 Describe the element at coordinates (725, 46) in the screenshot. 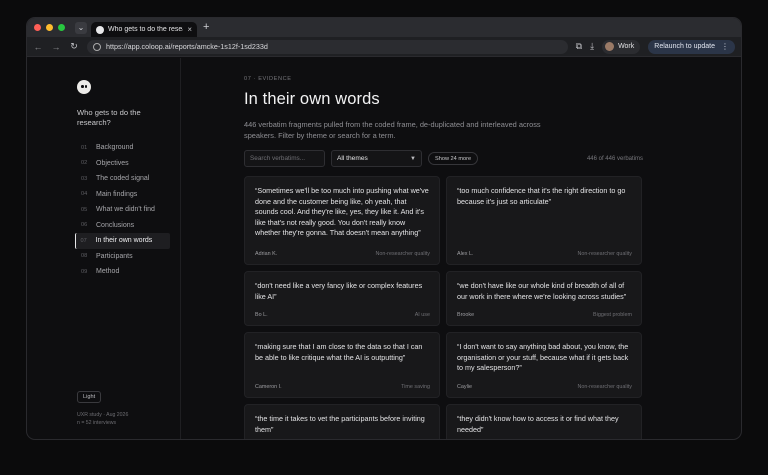

I see `more-menu-icon: ⋮` at that location.